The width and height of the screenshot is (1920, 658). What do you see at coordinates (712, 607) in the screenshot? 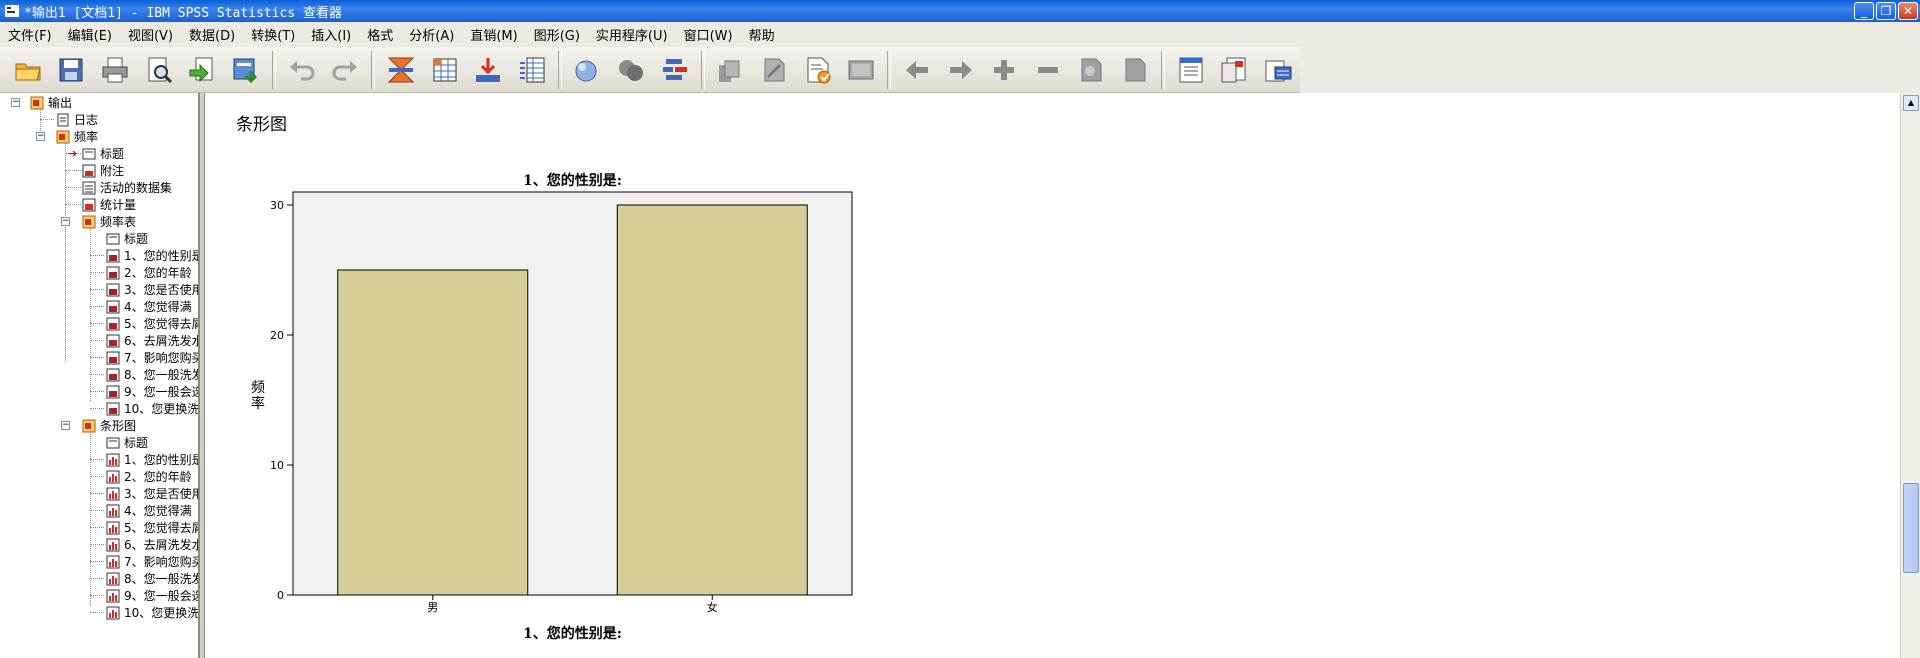
I see `x-tick-label: 女` at bounding box center [712, 607].